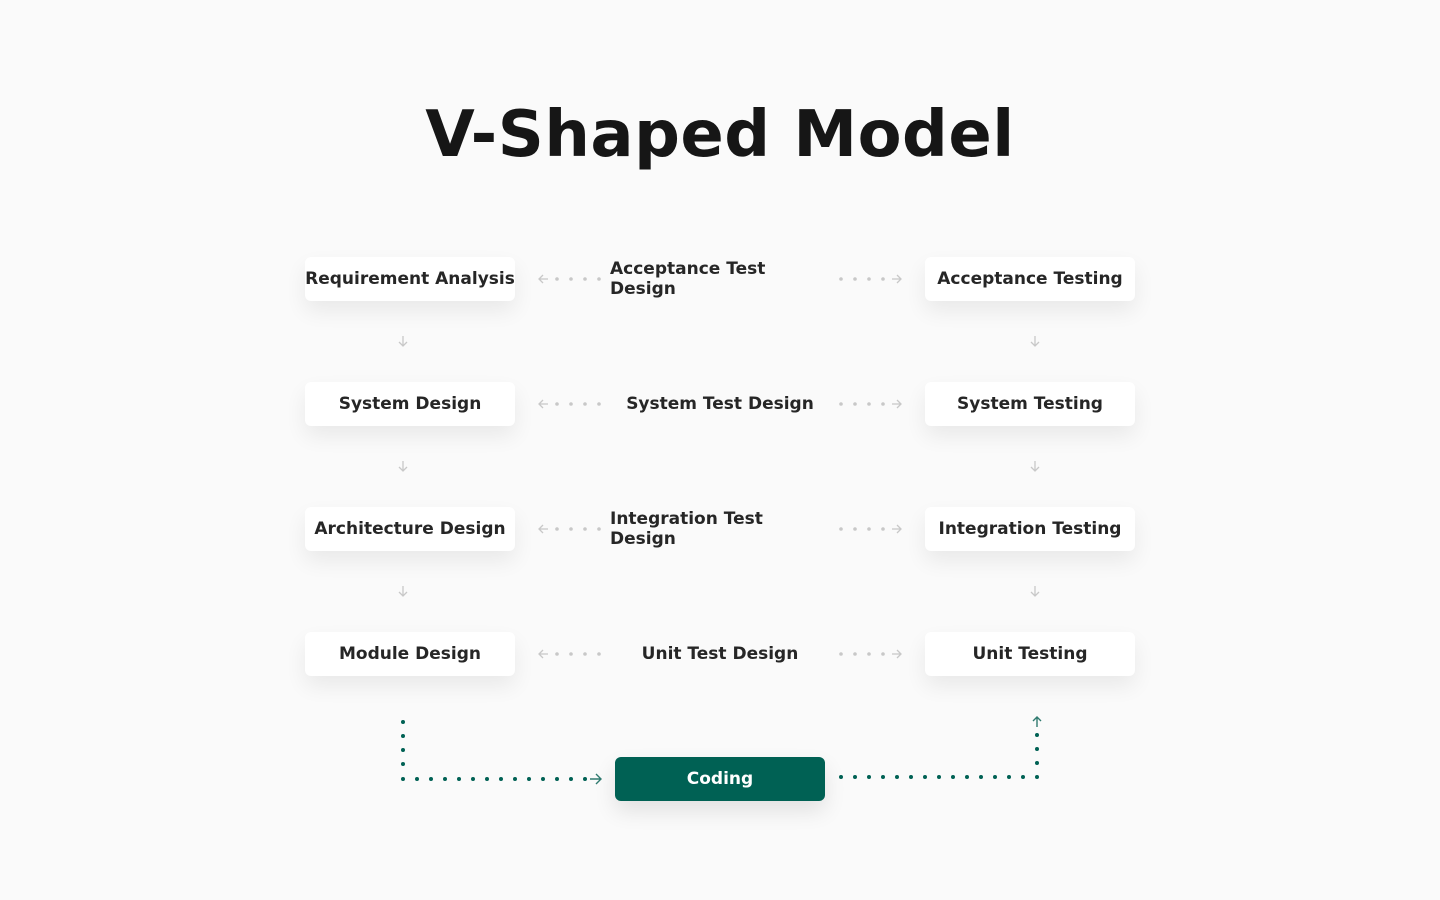 The height and width of the screenshot is (900, 1440). I want to click on coding-to-unit-testing-path, so click(939, 756).